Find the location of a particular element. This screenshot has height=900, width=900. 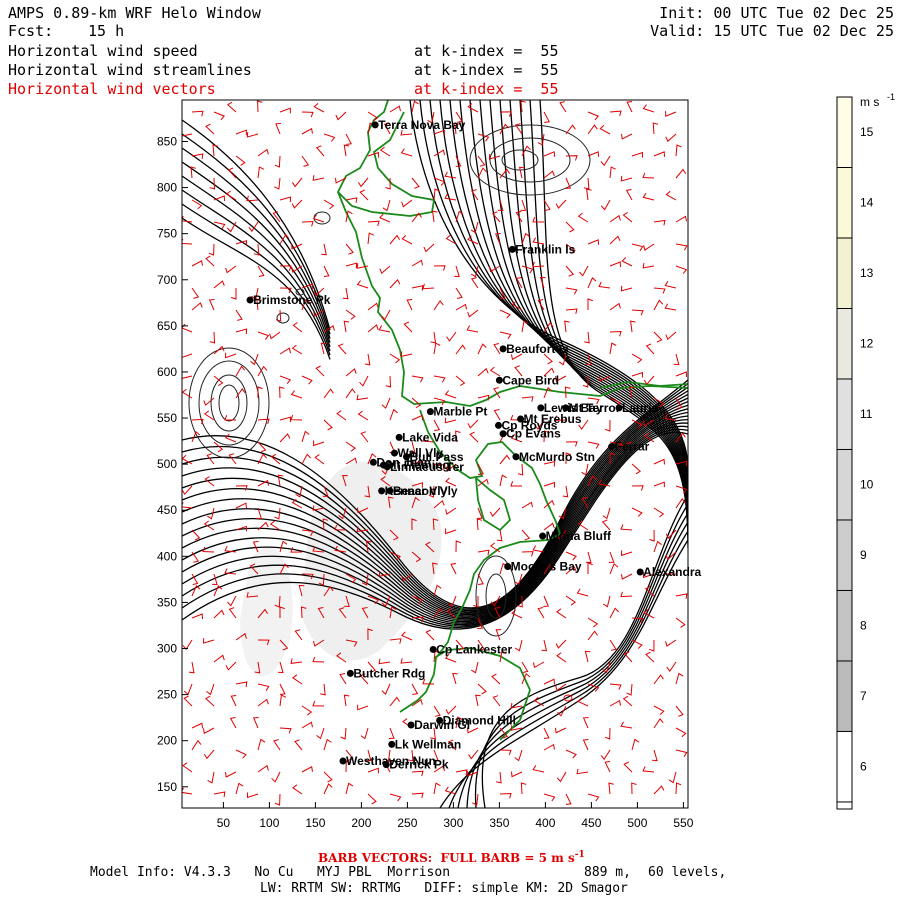

place-label: Laurie is located at coordinates (640, 408).